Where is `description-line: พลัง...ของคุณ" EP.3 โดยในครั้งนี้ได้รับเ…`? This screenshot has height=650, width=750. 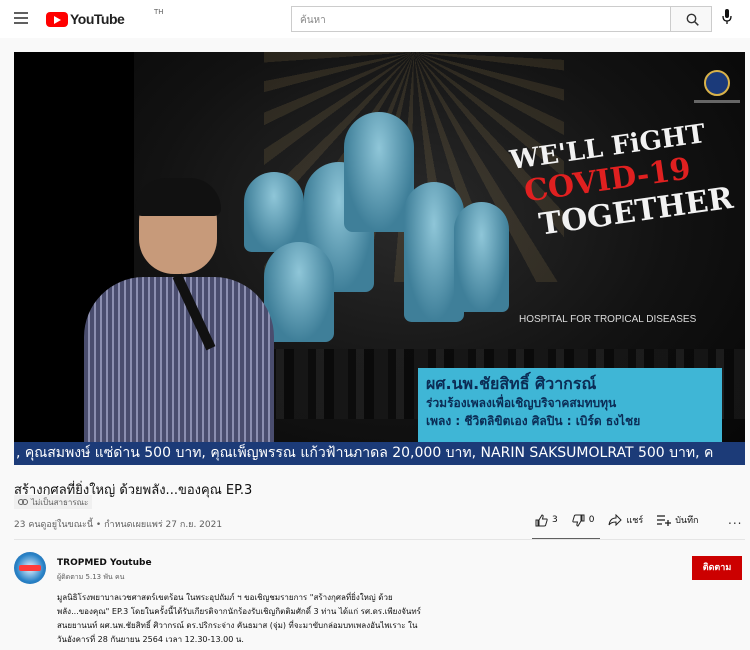 description-line: พลัง...ของคุณ" EP.3 โดยในครั้งนี้ได้รับเ… is located at coordinates (239, 611).